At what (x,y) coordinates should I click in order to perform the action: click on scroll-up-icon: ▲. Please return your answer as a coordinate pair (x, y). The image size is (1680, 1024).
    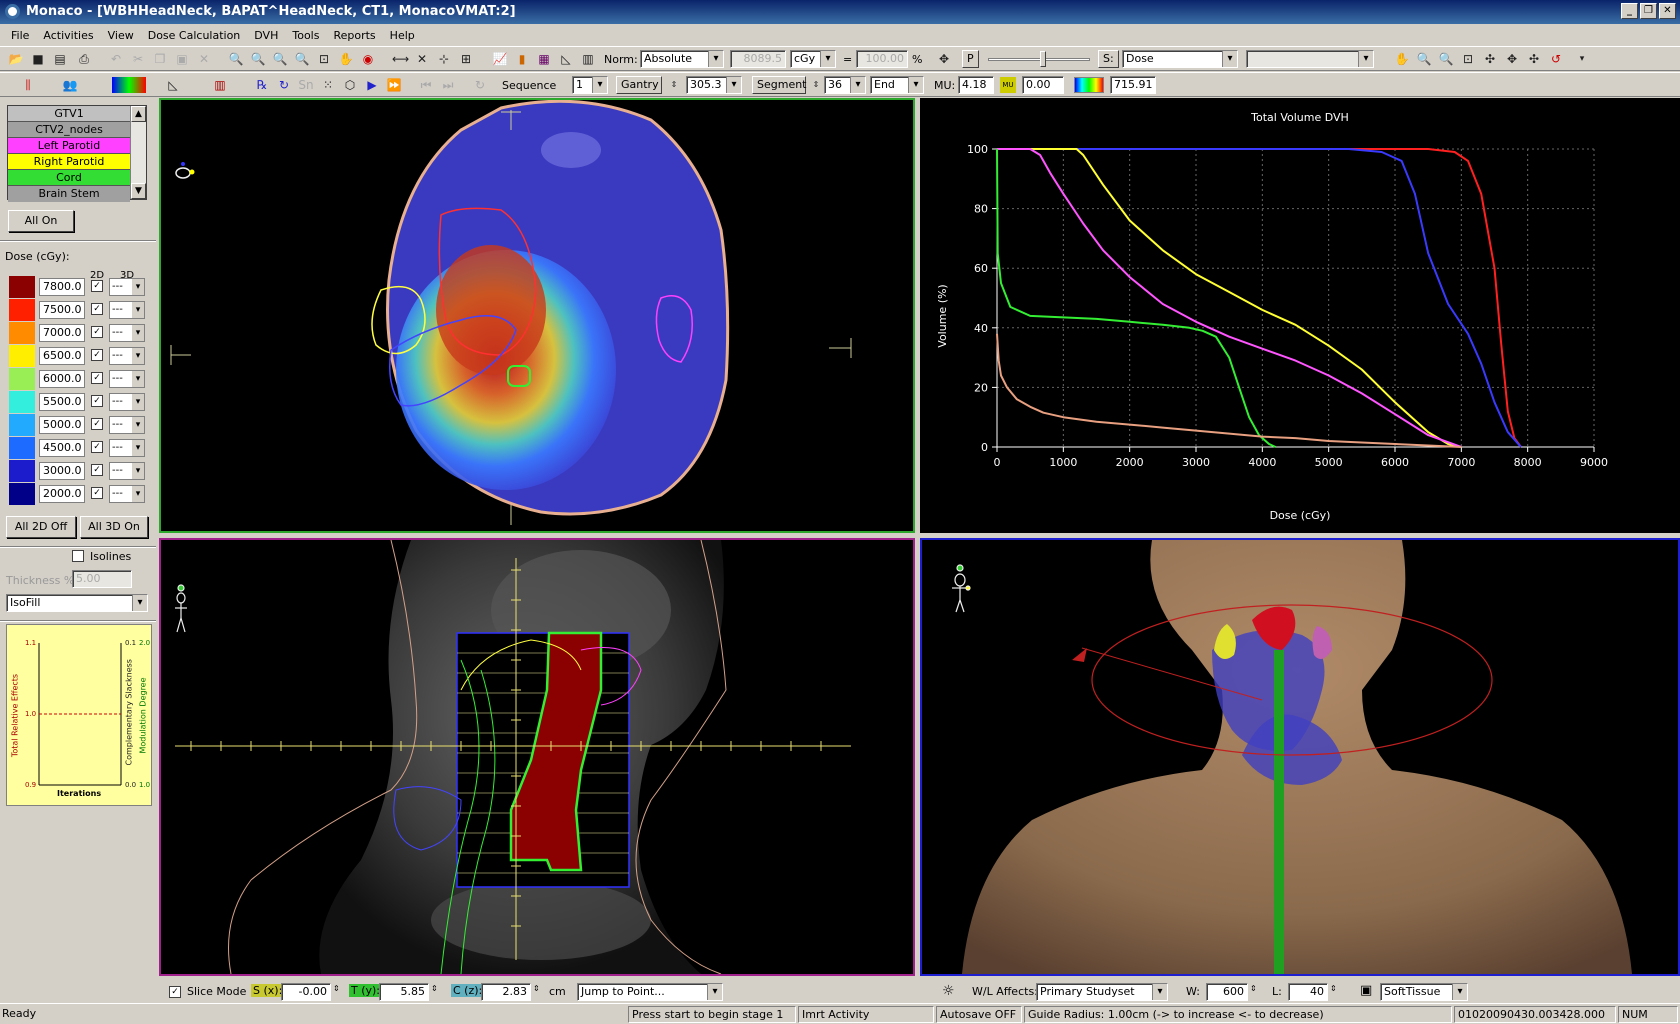
    Looking at the image, I should click on (138, 114).